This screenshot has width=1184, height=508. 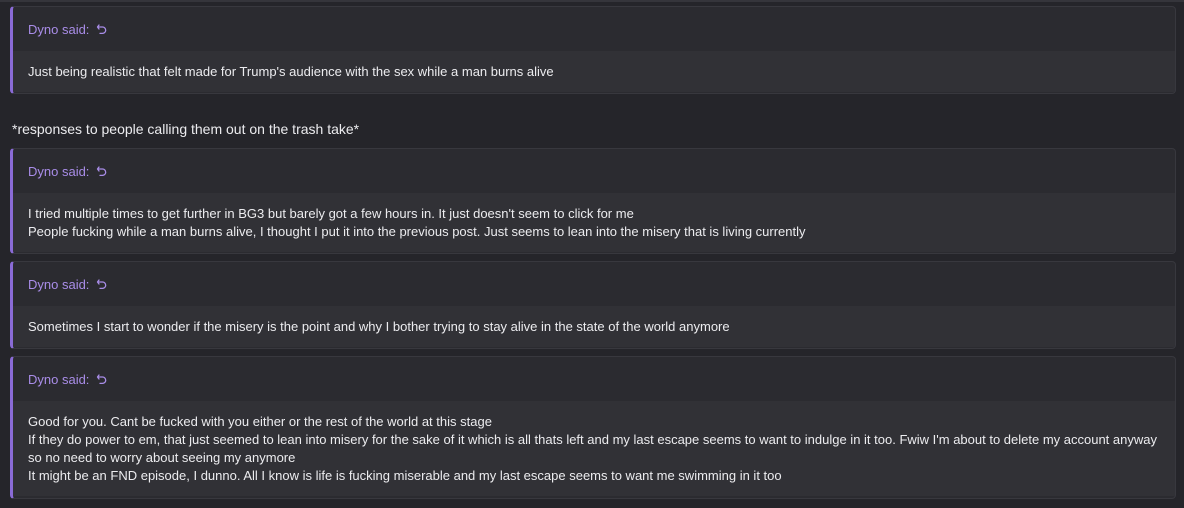 I want to click on top-divider, so click(x=592, y=1).